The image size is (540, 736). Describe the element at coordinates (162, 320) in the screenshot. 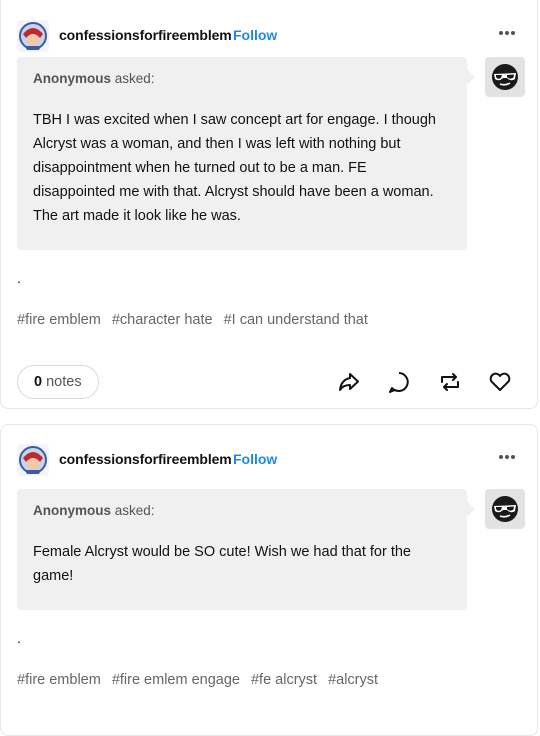

I see `tag: #character hate` at that location.